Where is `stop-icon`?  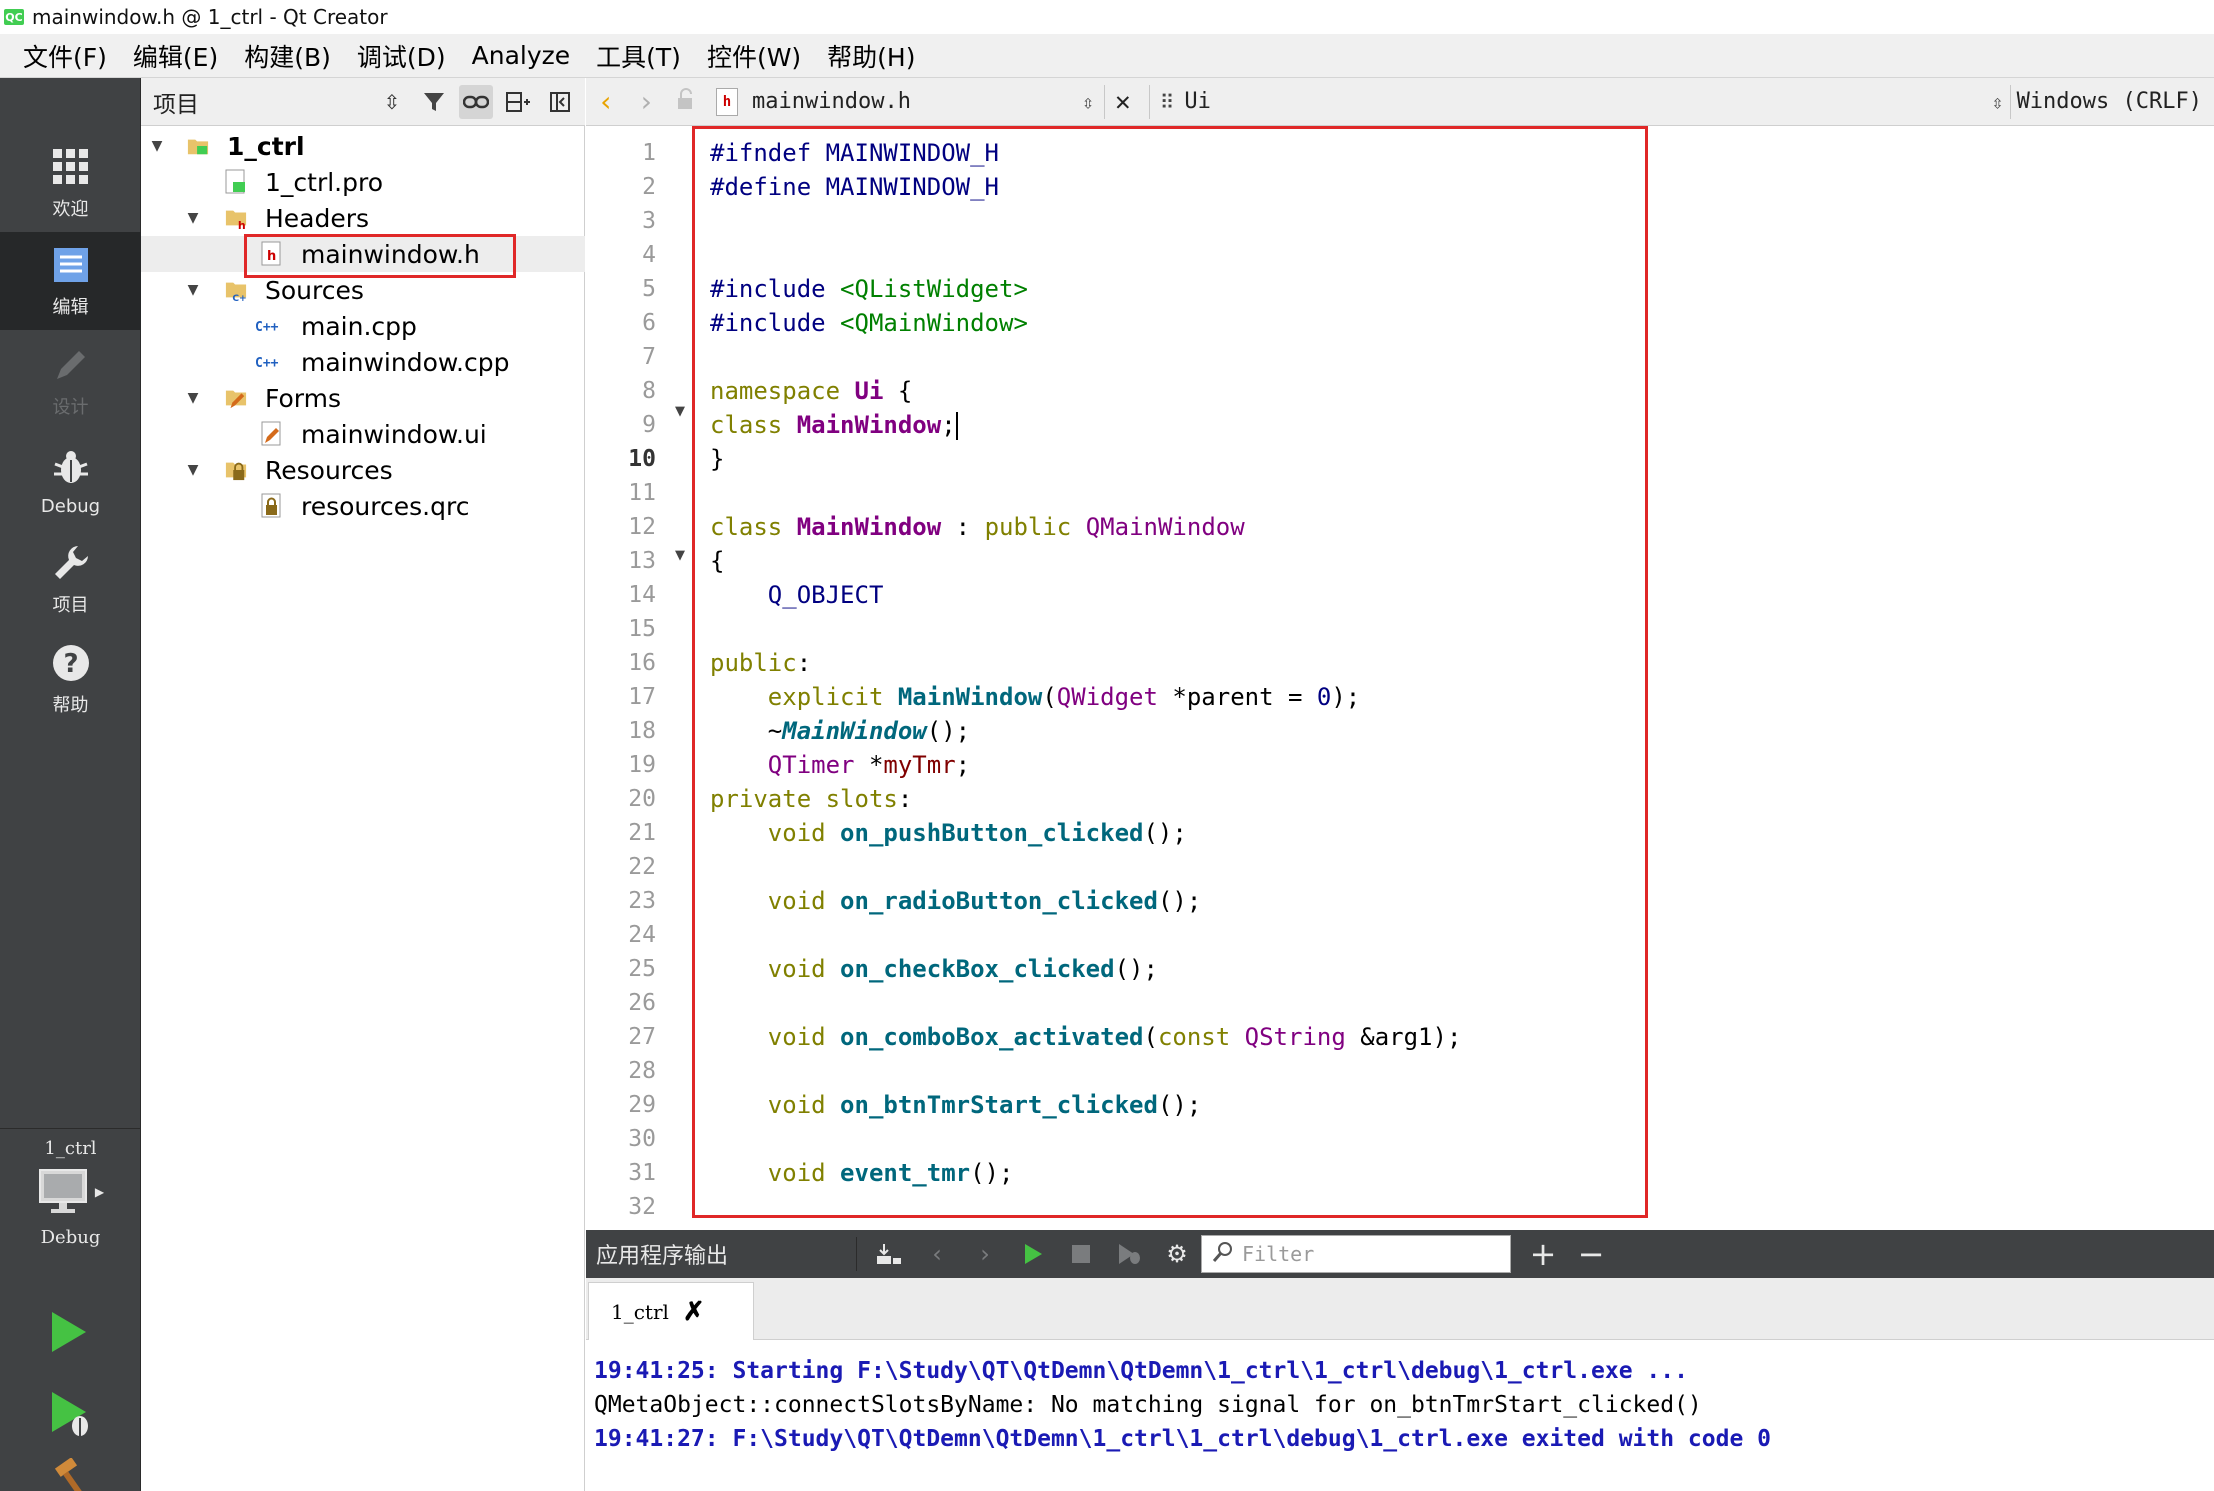
stop-icon is located at coordinates (1081, 1254).